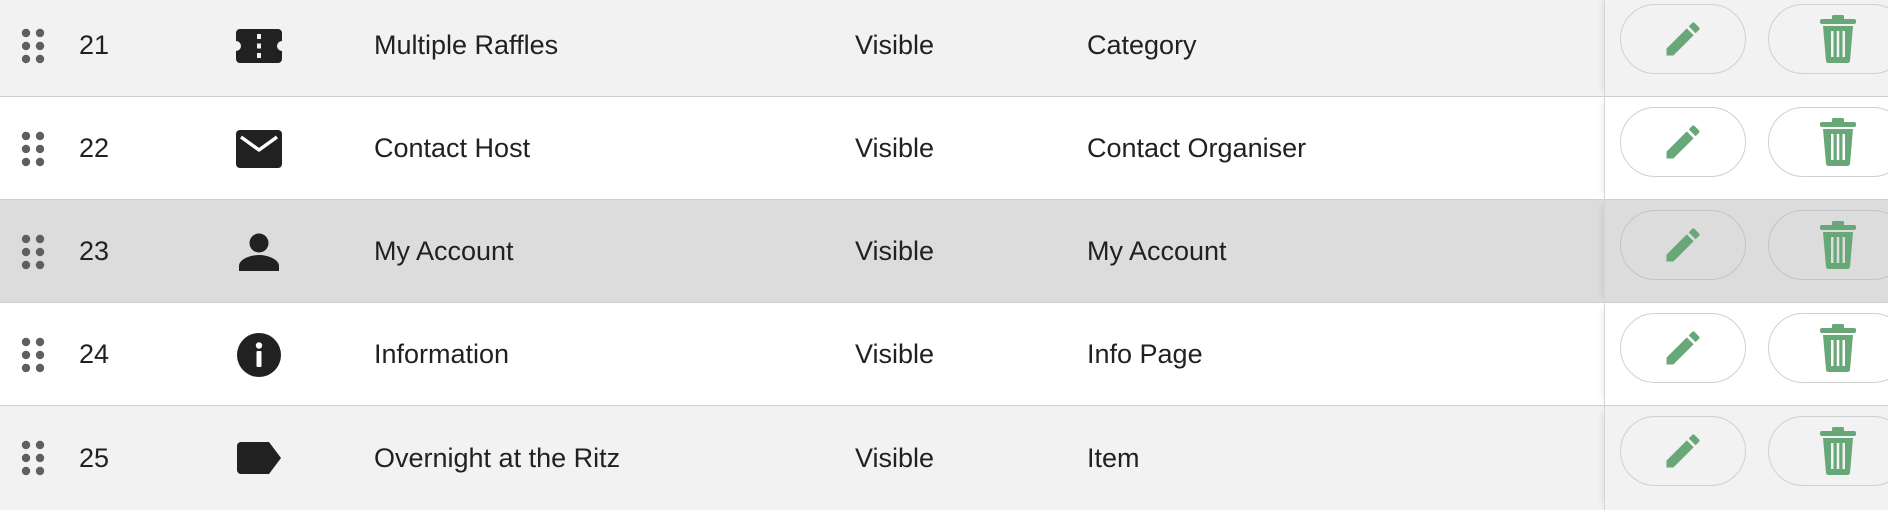 The width and height of the screenshot is (1888, 510). I want to click on row-number: 25, so click(94, 457).